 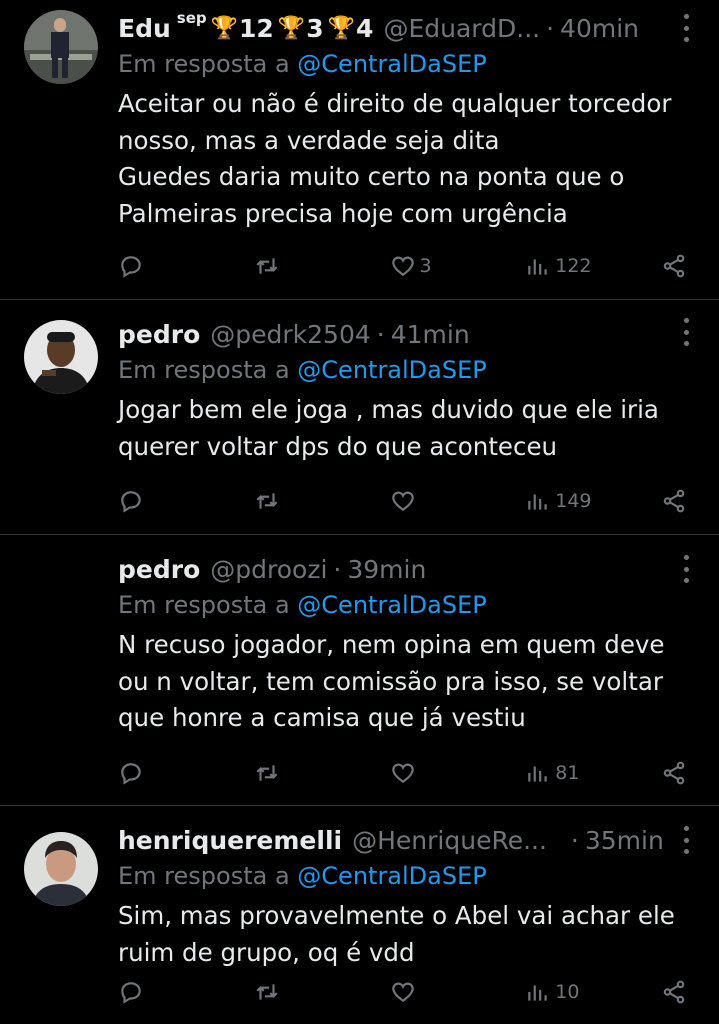 I want to click on tweet-text-line: querer voltar dps do que aconteceu, so click(x=338, y=446).